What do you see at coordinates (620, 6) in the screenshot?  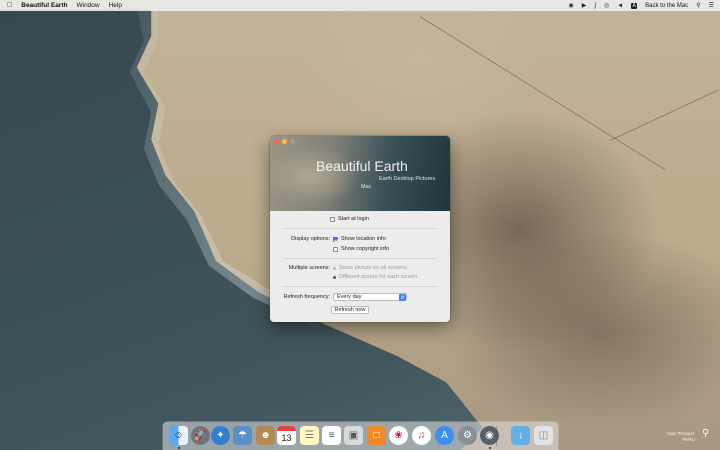 I see `volume-icon: ◄` at bounding box center [620, 6].